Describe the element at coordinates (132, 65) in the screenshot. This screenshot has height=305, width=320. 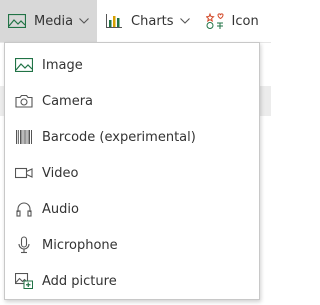
I see `menu-item-image: Image` at that location.